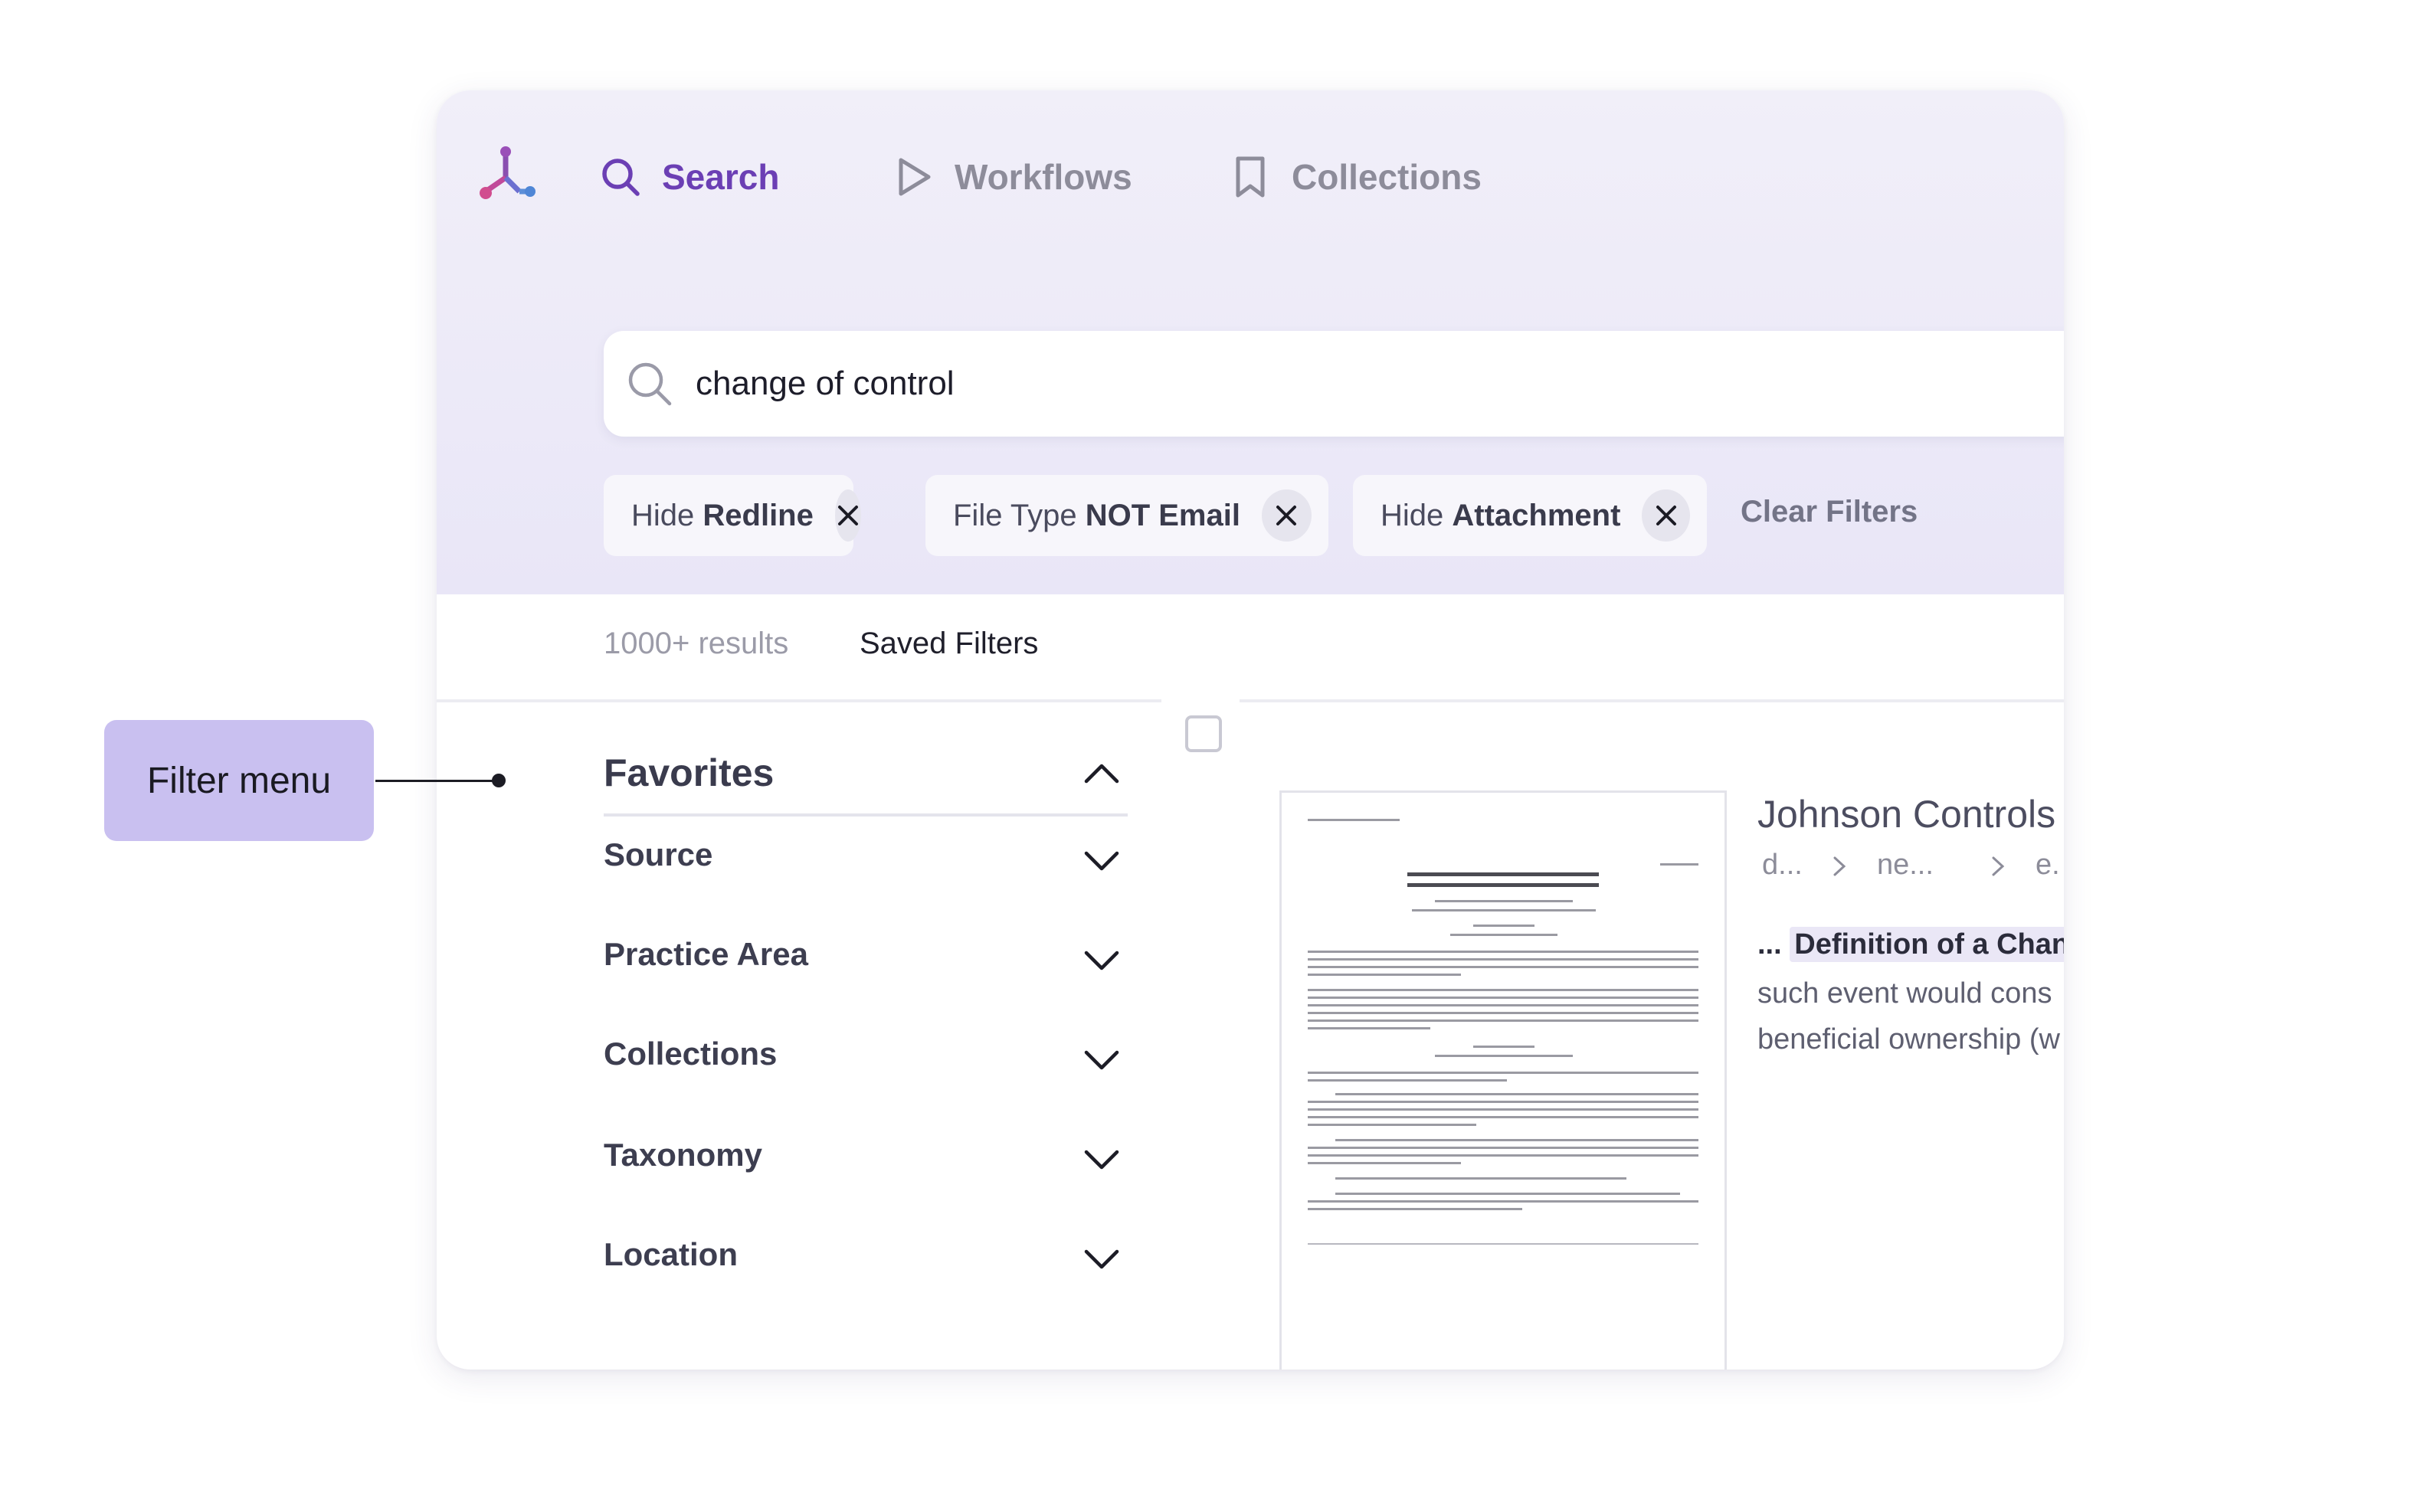 The height and width of the screenshot is (1512, 2427). Describe the element at coordinates (1347, 384) in the screenshot. I see `search-input` at that location.